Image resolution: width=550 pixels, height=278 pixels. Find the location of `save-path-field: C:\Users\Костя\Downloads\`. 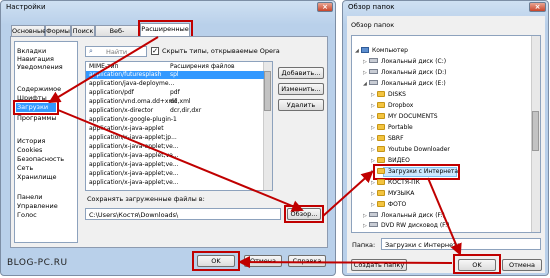

save-path-field: C:\Users\Костя\Downloads\ is located at coordinates (183, 214).